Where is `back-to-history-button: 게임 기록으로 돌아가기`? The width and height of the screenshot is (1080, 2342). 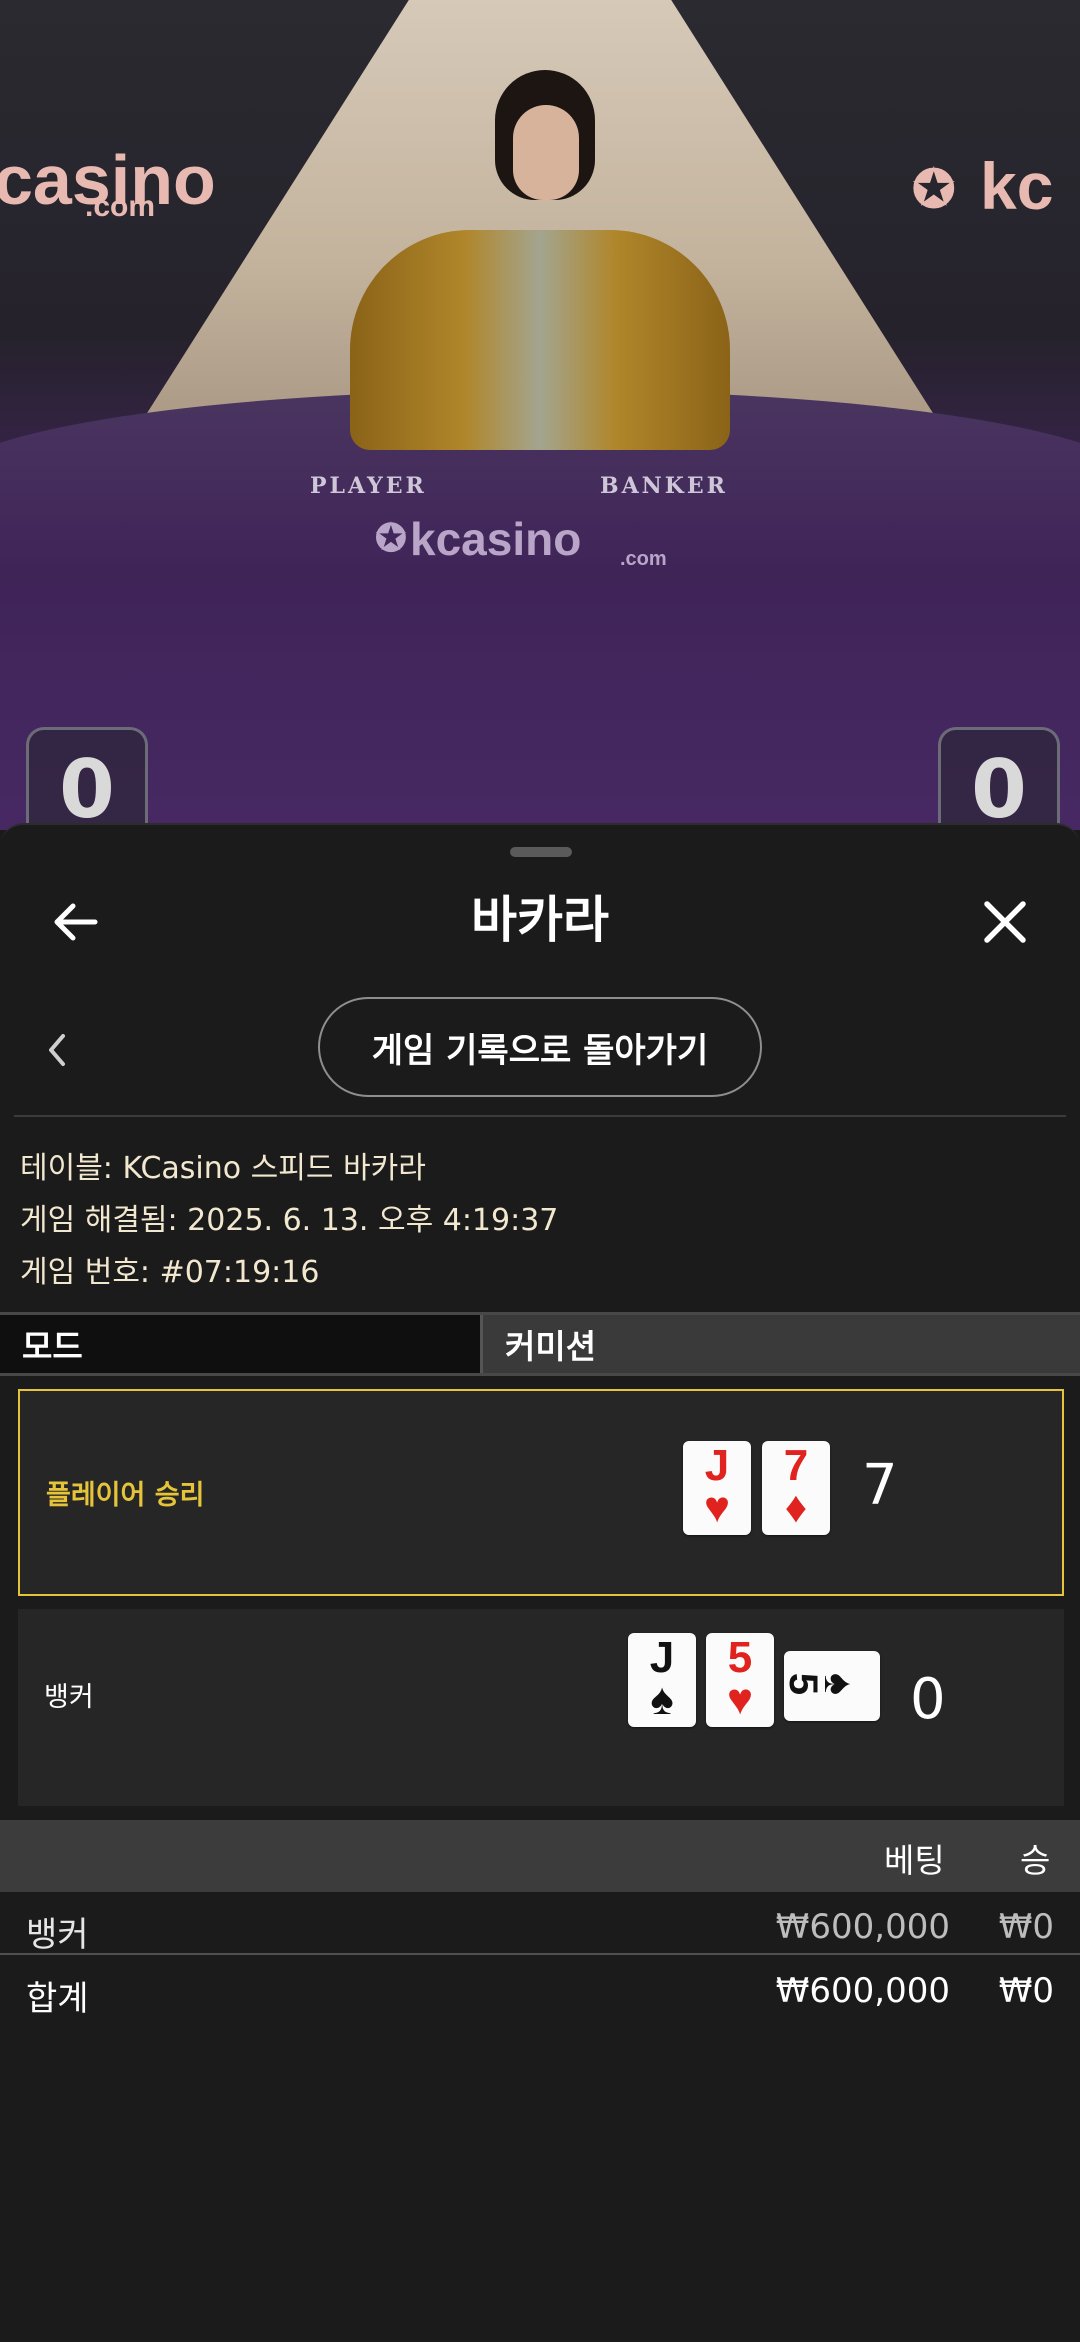
back-to-history-button: 게임 기록으로 돌아가기 is located at coordinates (540, 1047).